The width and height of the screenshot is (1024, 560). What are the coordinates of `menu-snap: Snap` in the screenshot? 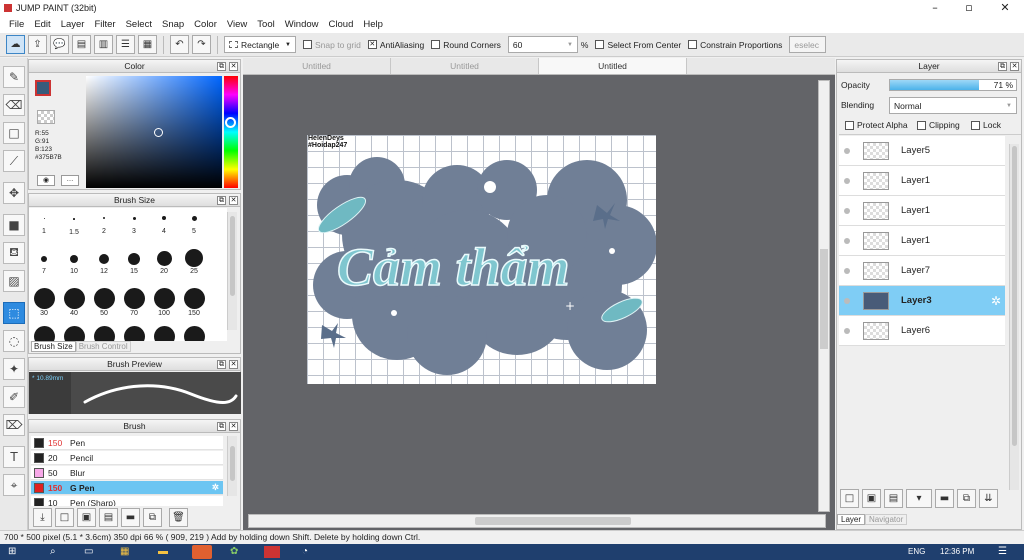 It's located at (173, 24).